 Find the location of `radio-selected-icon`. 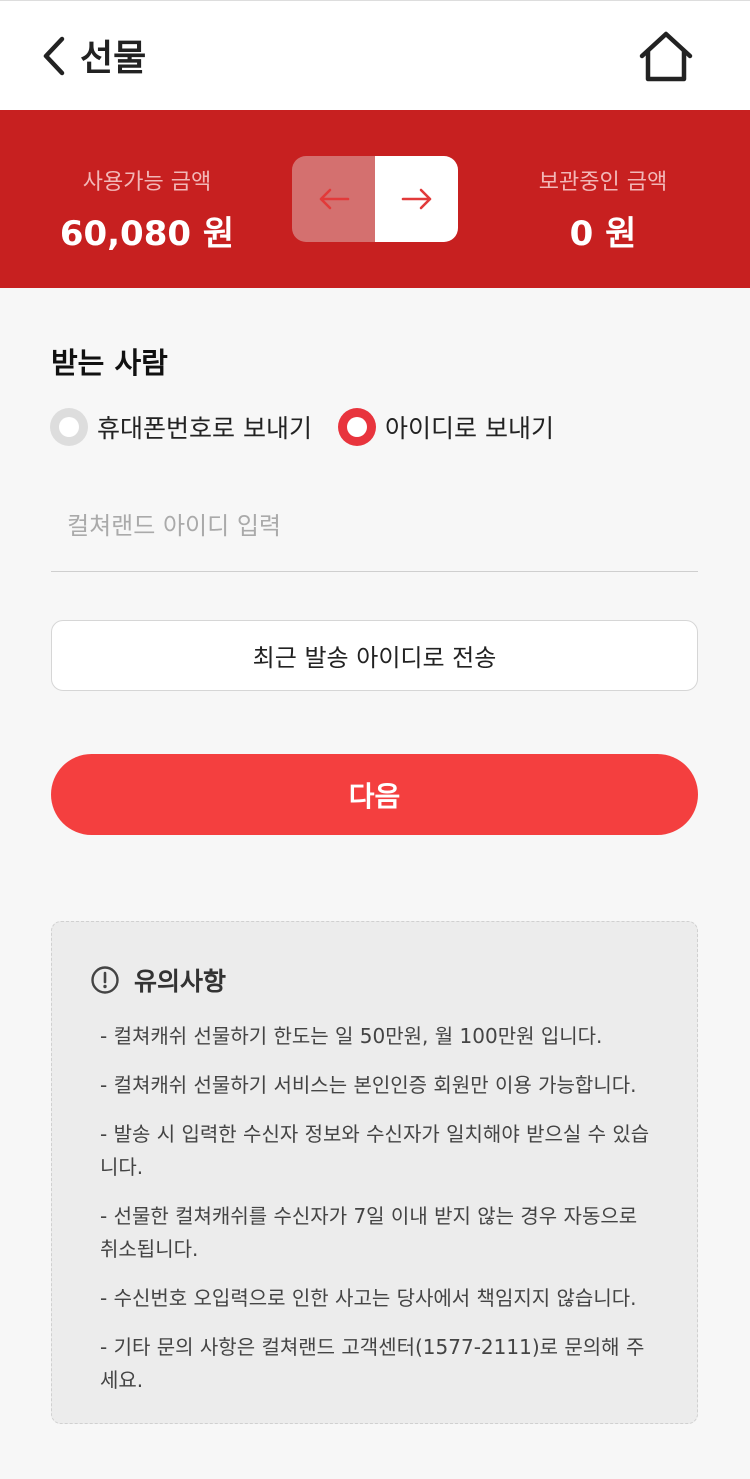

radio-selected-icon is located at coordinates (357, 427).